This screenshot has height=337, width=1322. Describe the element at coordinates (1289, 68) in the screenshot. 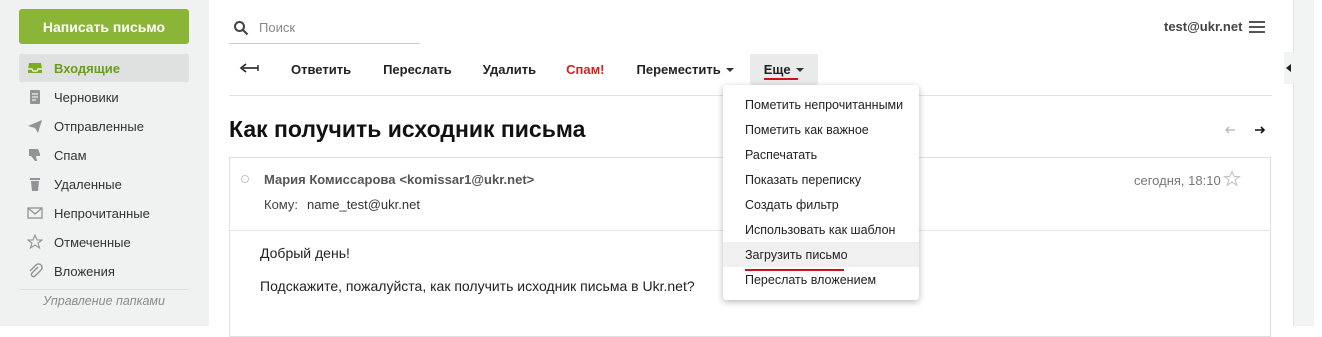

I see `panel-toggle-arrow-icon` at that location.